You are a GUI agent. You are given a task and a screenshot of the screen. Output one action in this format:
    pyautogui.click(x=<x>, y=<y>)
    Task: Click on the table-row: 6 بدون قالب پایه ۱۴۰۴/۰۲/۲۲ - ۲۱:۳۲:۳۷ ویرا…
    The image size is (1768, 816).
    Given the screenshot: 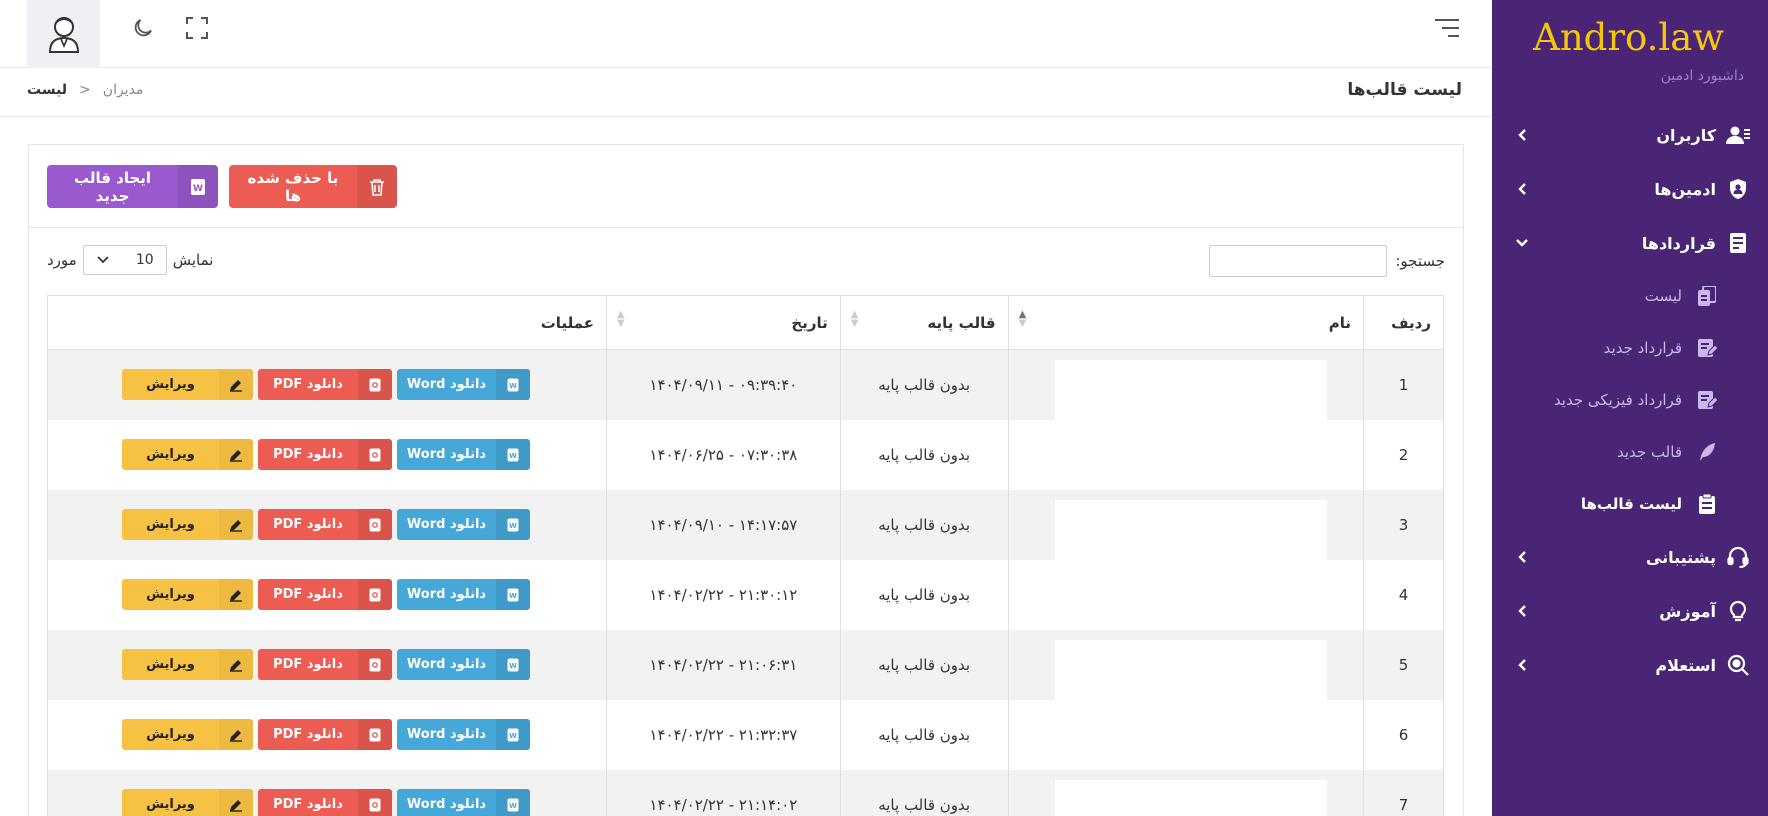 What is the action you would take?
    pyautogui.click(x=745, y=735)
    